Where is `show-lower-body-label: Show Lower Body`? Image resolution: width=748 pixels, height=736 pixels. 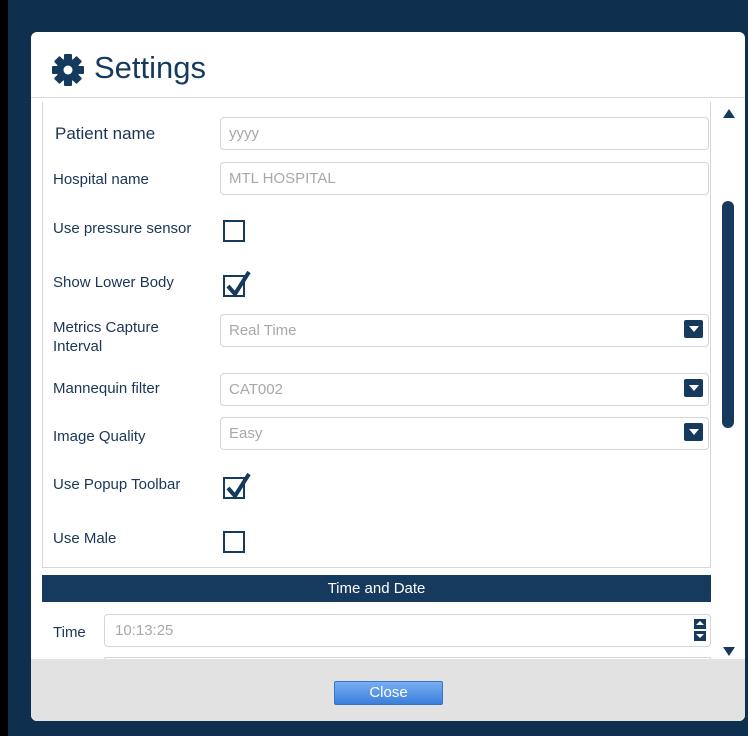
show-lower-body-label: Show Lower Body is located at coordinates (113, 282).